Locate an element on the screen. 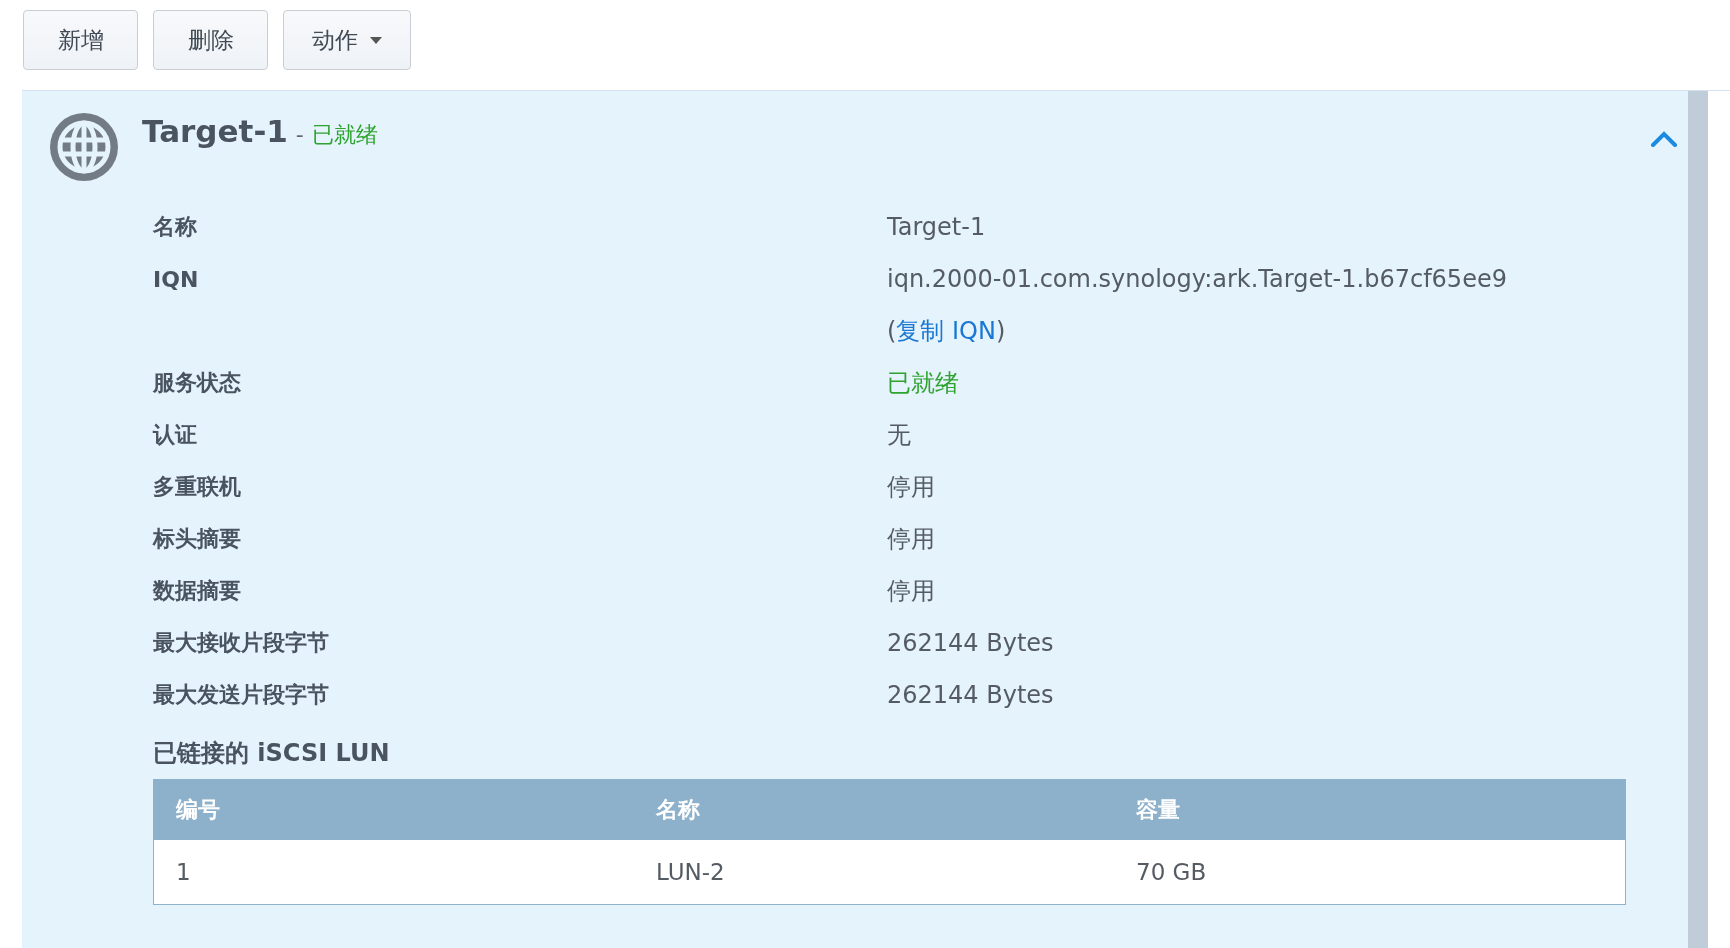 This screenshot has width=1730, height=948. detail-value: iqn.2000-01.com.synology:ark.Target-1.b67cf65ee9 is located at coordinates (1197, 279).